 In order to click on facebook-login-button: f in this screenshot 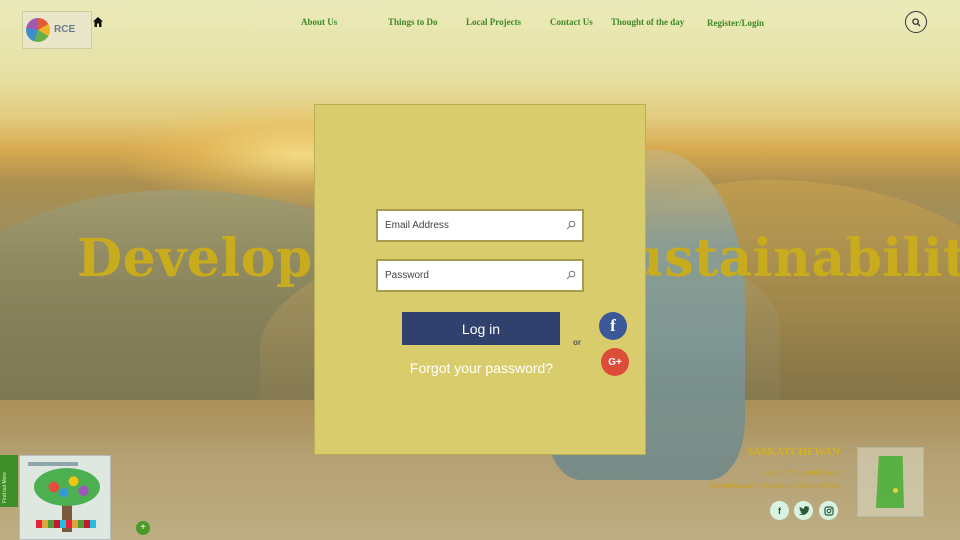, I will do `click(613, 326)`.